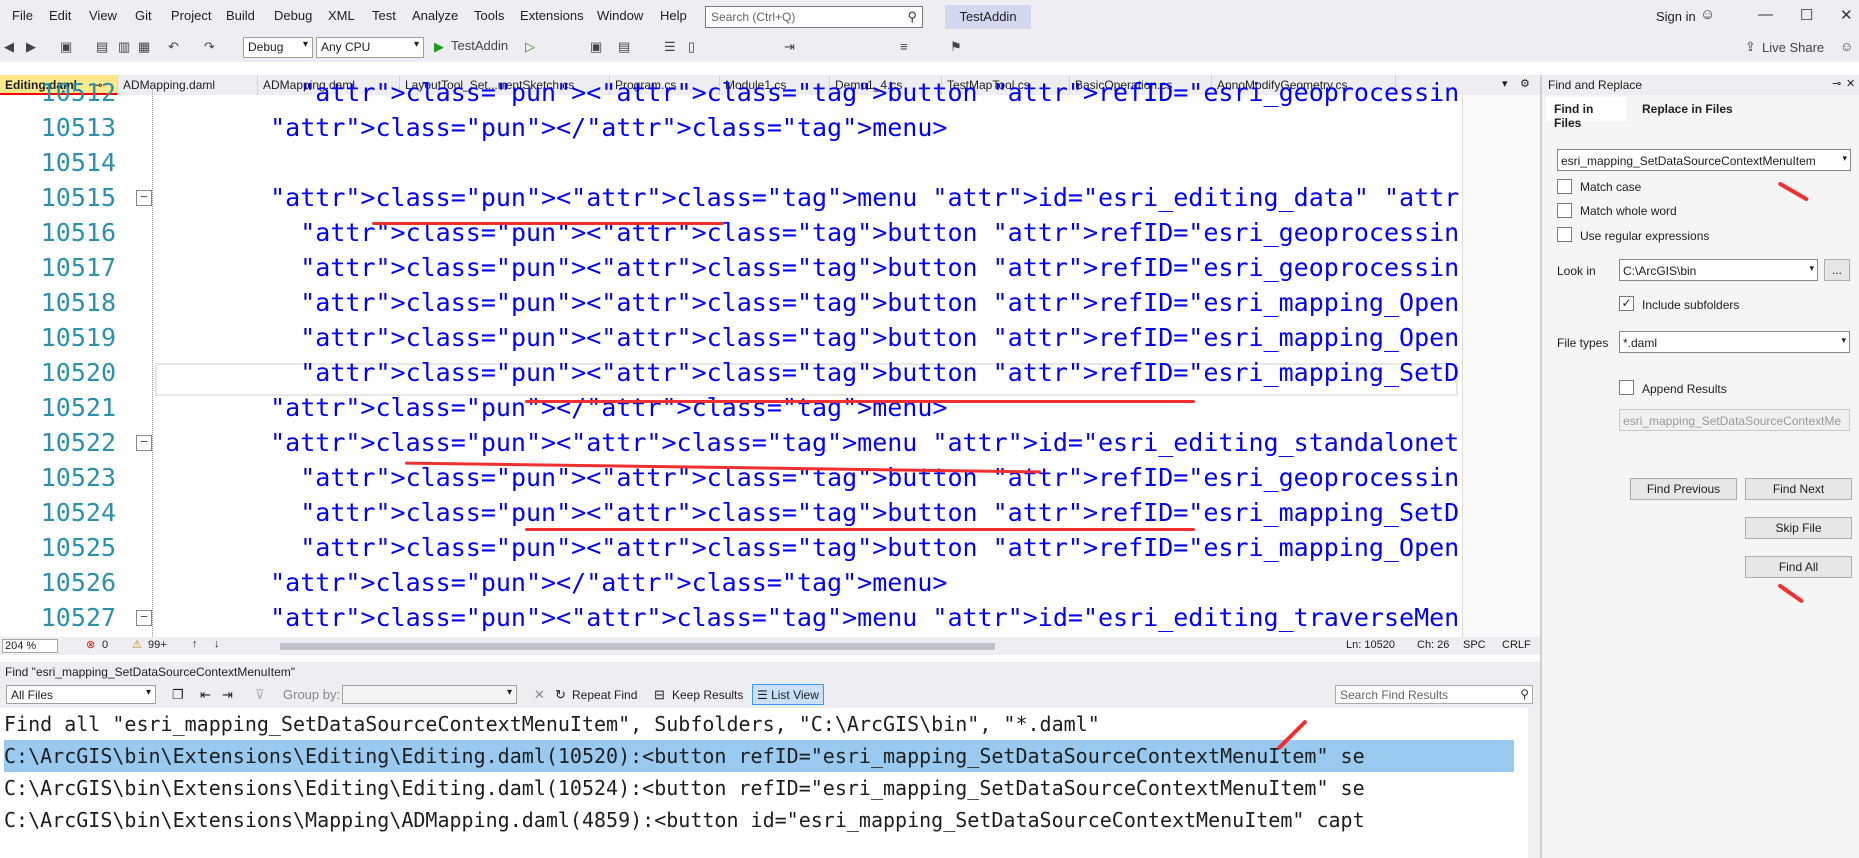  What do you see at coordinates (103, 15) in the screenshot?
I see `menu-view: View` at bounding box center [103, 15].